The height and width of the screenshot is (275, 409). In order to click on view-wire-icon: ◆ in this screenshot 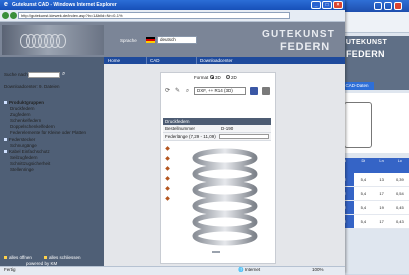, I will do `click(167, 189)`.